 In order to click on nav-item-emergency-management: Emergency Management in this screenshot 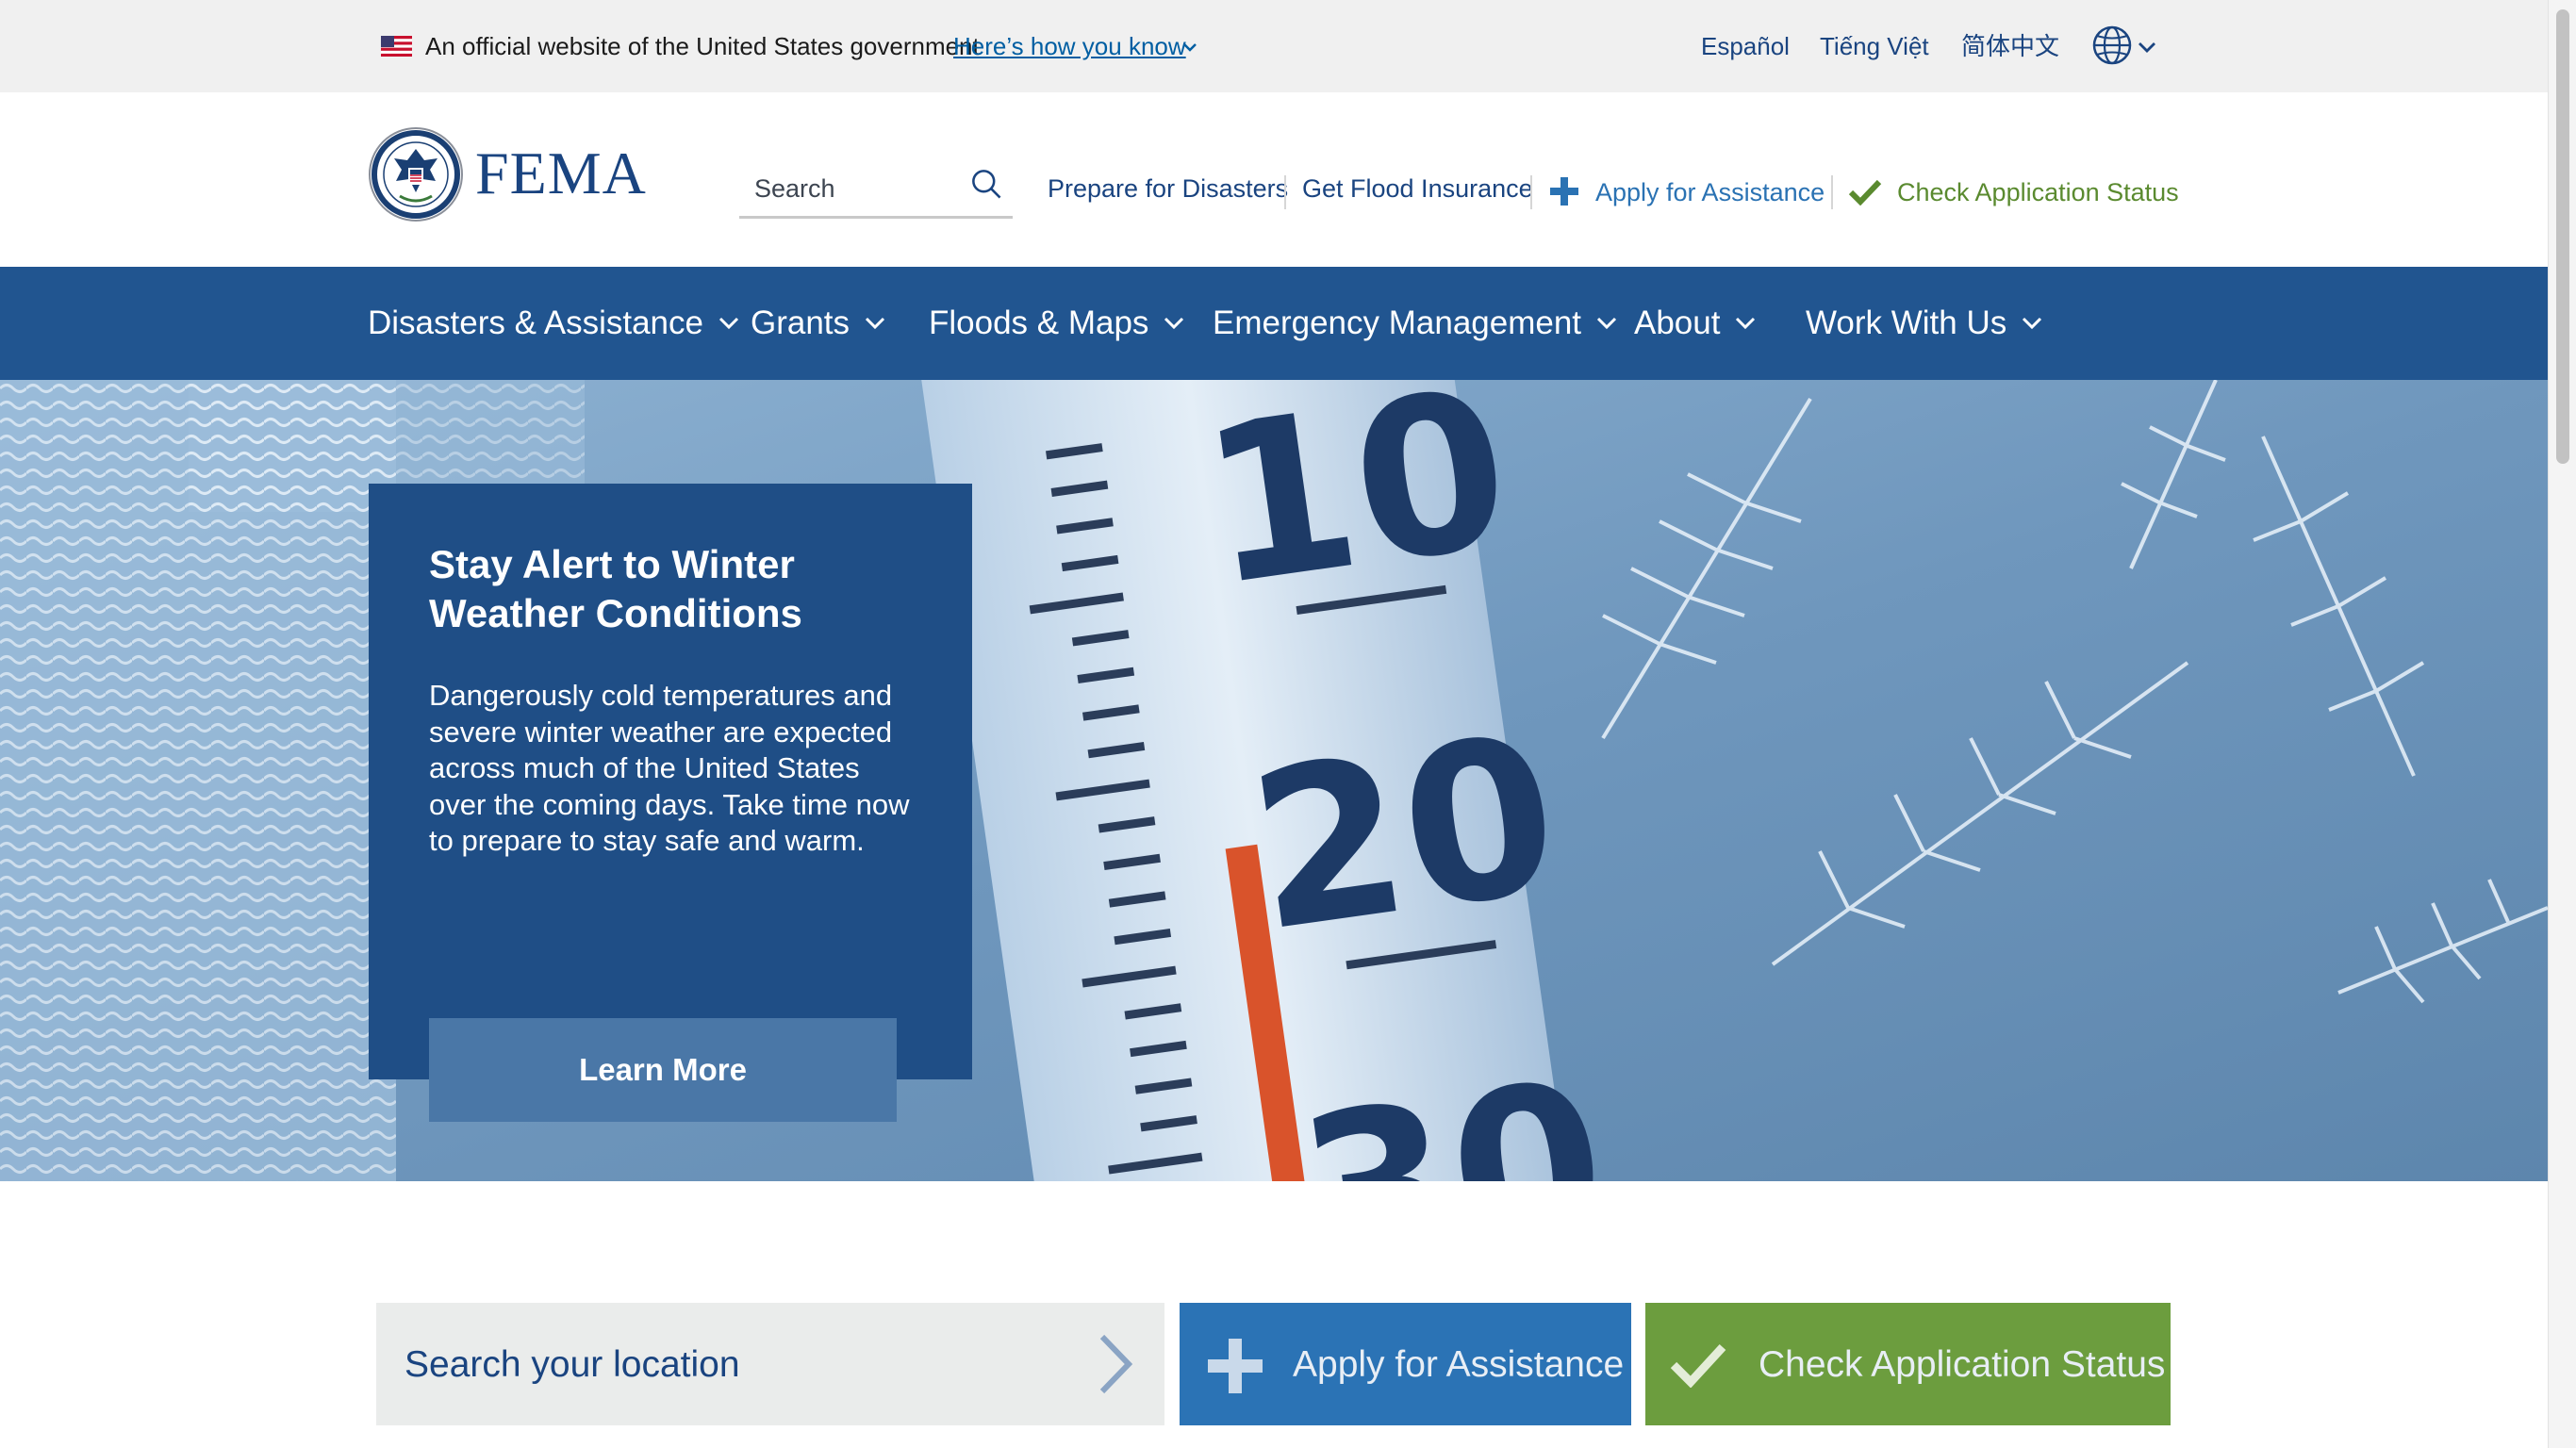, I will do `click(1415, 323)`.